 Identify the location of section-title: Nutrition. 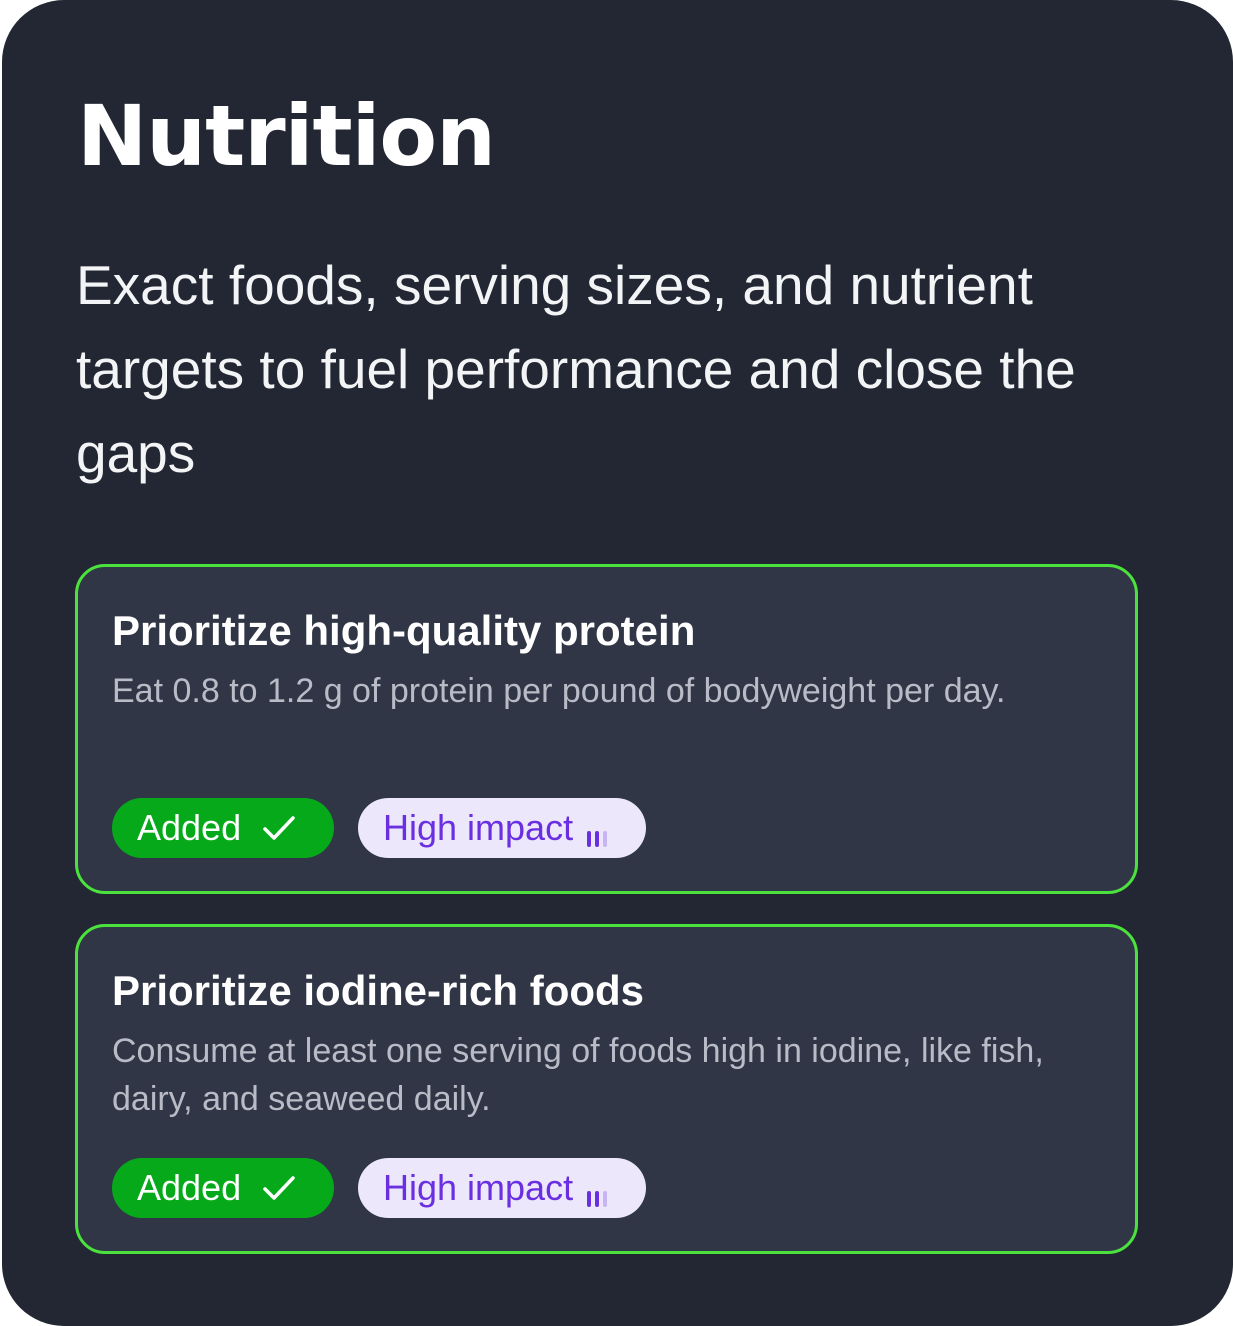
(286, 136).